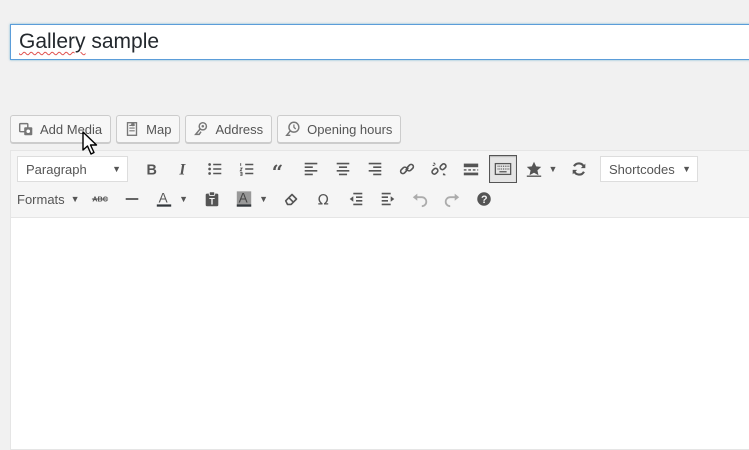  I want to click on eraser-icon, so click(290, 199).